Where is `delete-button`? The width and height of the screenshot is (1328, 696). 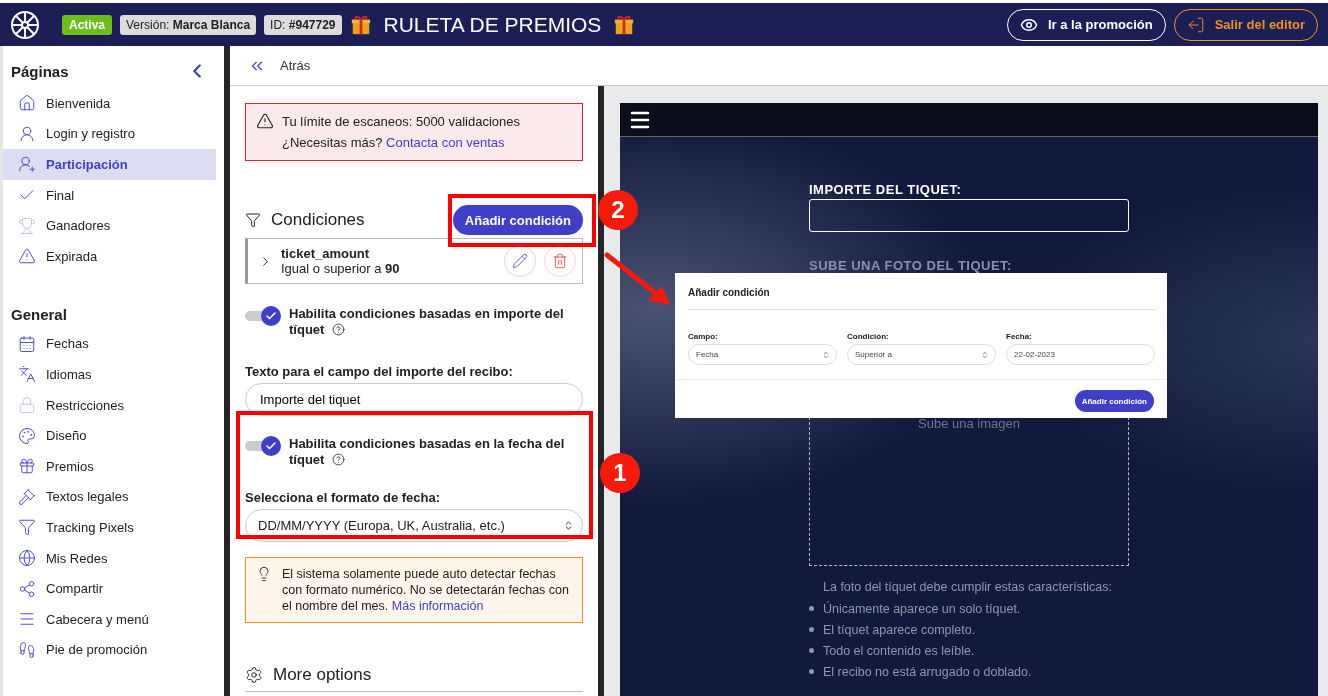 delete-button is located at coordinates (560, 261).